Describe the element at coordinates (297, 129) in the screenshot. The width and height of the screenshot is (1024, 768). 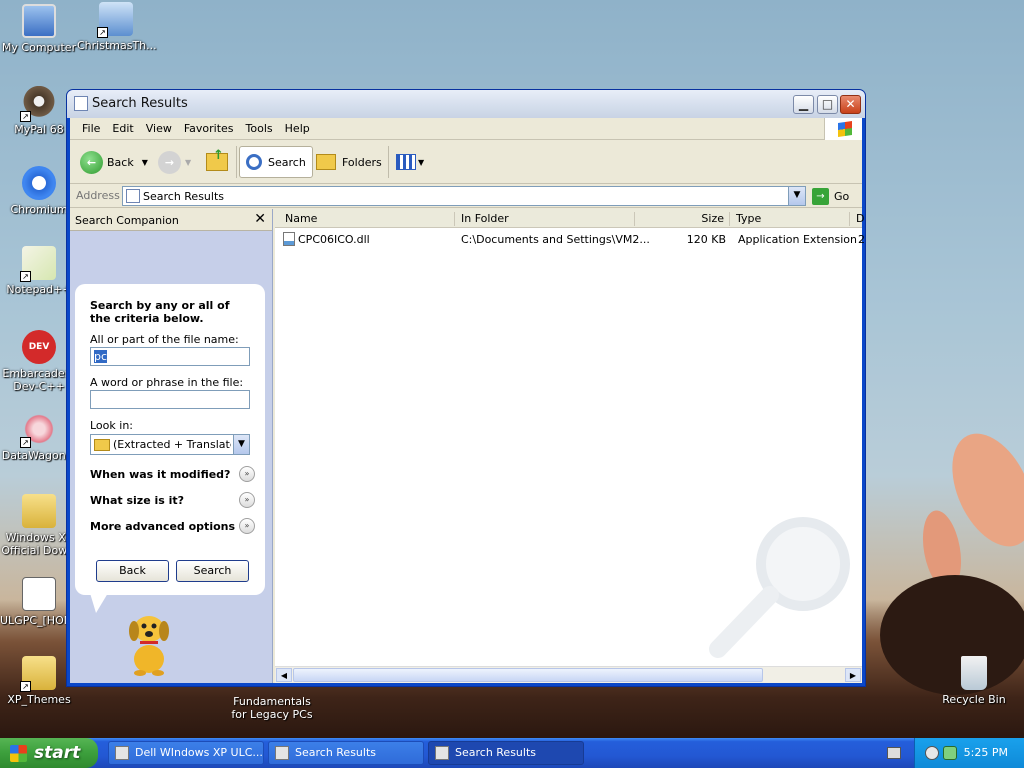
I see `menu-help: Help` at that location.